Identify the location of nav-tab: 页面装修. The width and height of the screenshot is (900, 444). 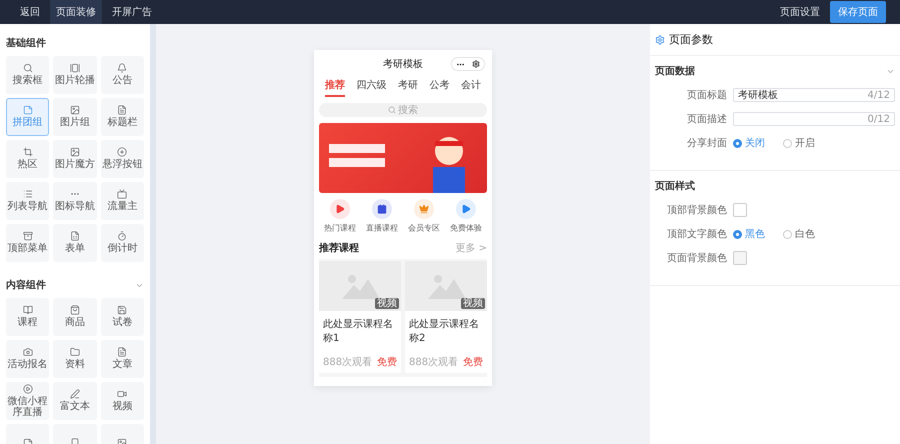
(76, 12).